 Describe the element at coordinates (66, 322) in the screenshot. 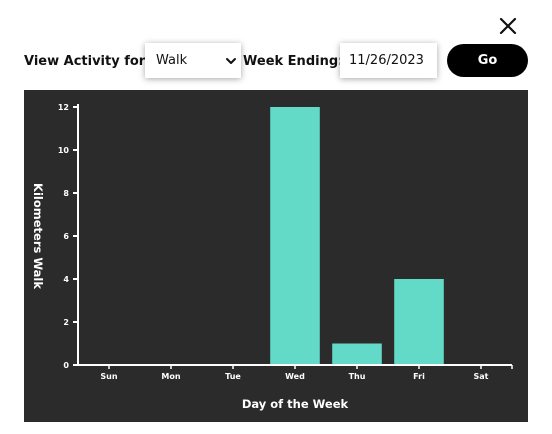

I see `y-tick-label: 2` at that location.